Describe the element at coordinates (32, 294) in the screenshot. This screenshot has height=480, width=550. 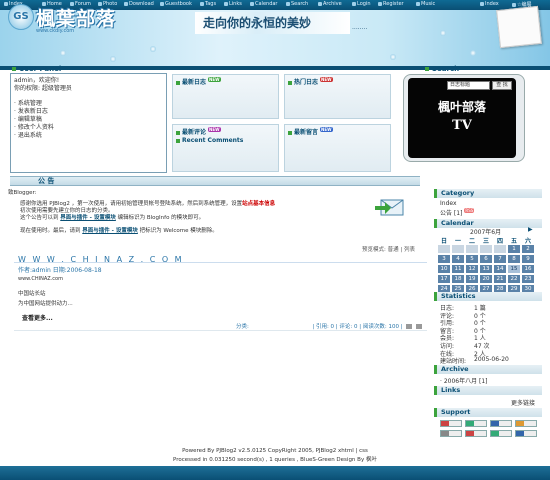
I see `post-site: 中国站长站` at that location.